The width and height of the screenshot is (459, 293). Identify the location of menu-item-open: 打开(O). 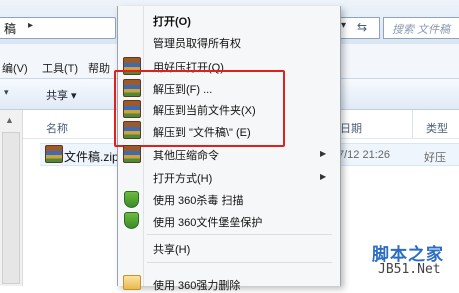
(172, 21).